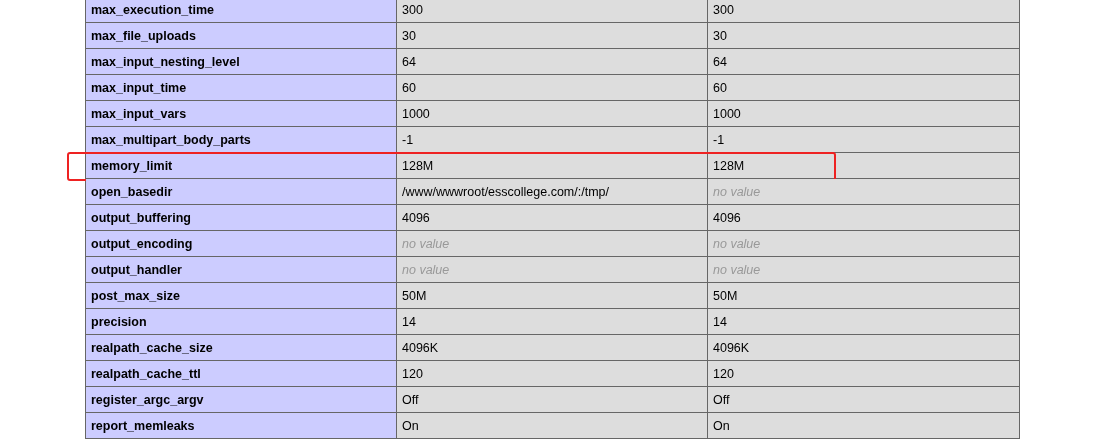 The width and height of the screenshot is (1105, 440). I want to click on directive-cell: realpath_cache_ttl, so click(241, 374).